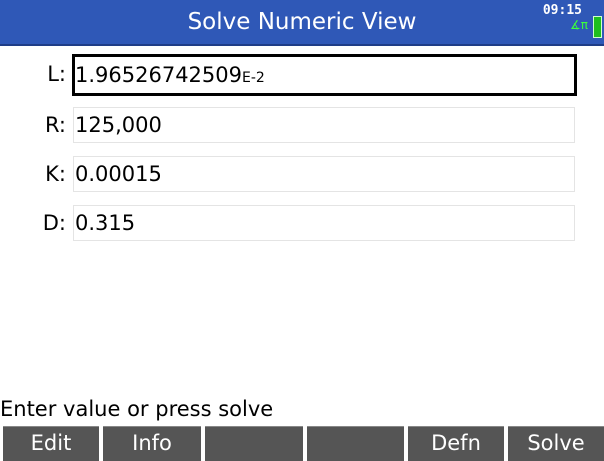 The width and height of the screenshot is (604, 461). Describe the element at coordinates (56, 74) in the screenshot. I see `variable-label: L:` at that location.